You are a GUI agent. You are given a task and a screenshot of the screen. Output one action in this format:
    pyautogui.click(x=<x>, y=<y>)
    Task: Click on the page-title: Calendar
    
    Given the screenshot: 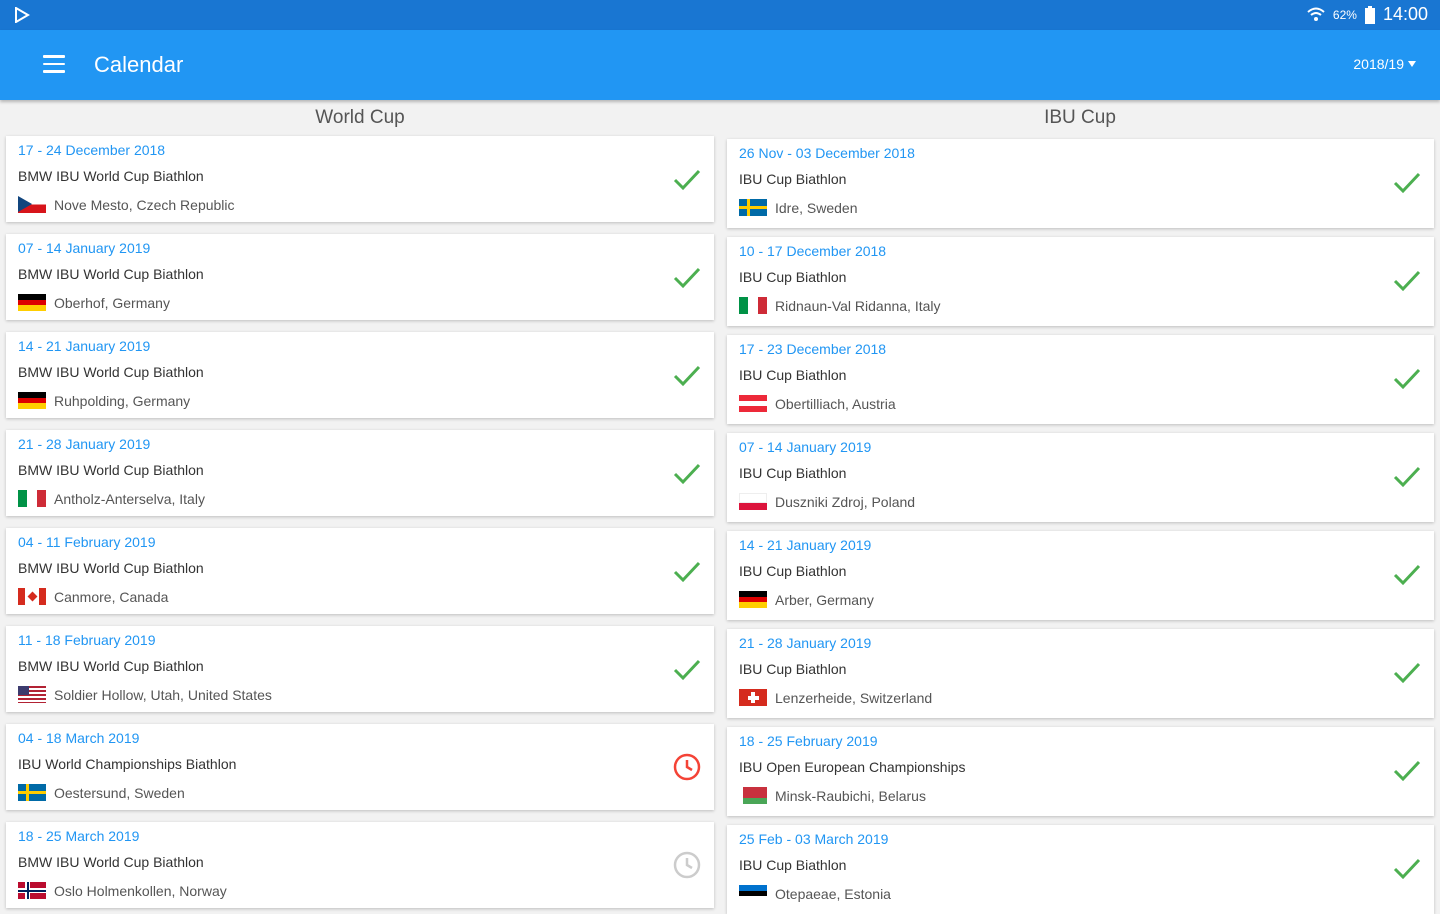 What is the action you would take?
    pyautogui.click(x=139, y=64)
    